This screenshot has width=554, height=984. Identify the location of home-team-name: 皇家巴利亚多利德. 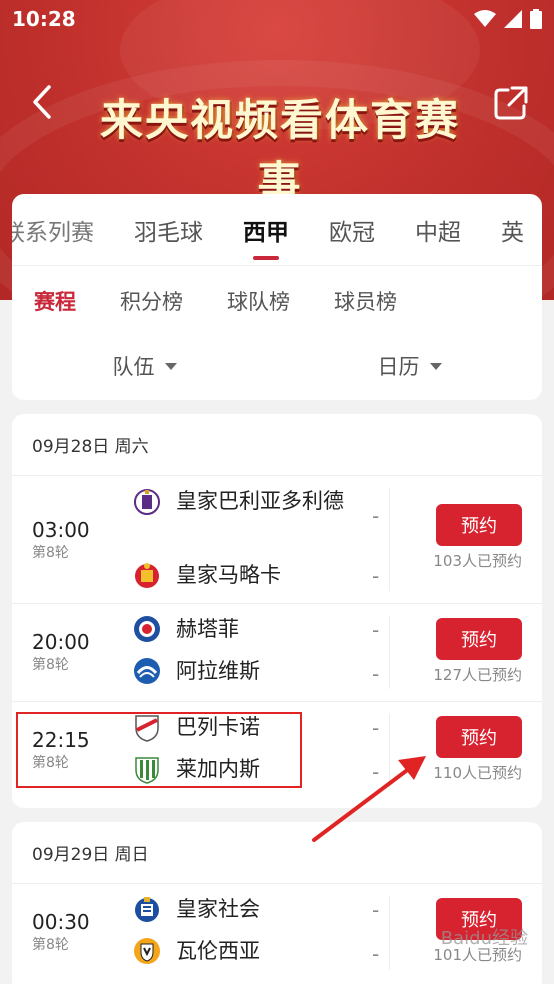
(260, 501).